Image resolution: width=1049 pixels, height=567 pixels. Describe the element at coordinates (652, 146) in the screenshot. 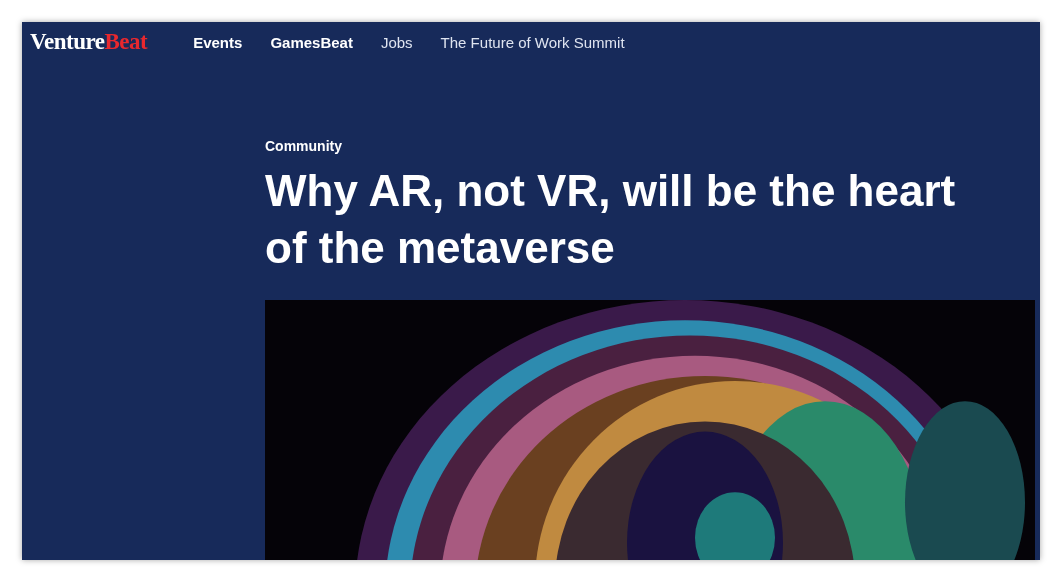

I see `category-label: Community` at that location.